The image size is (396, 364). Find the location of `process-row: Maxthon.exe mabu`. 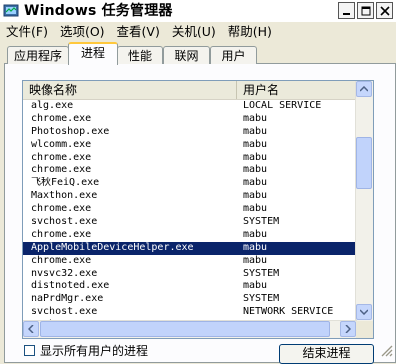

process-row: Maxthon.exe mabu is located at coordinates (190, 196).